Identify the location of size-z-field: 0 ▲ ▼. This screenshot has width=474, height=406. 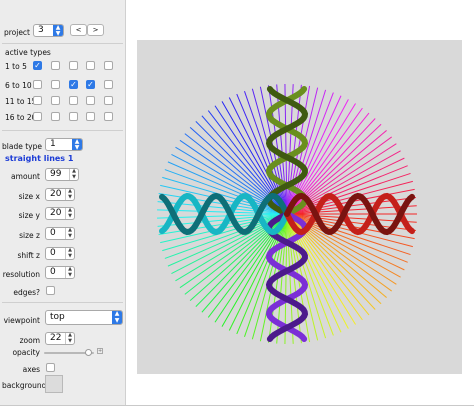
(60, 233).